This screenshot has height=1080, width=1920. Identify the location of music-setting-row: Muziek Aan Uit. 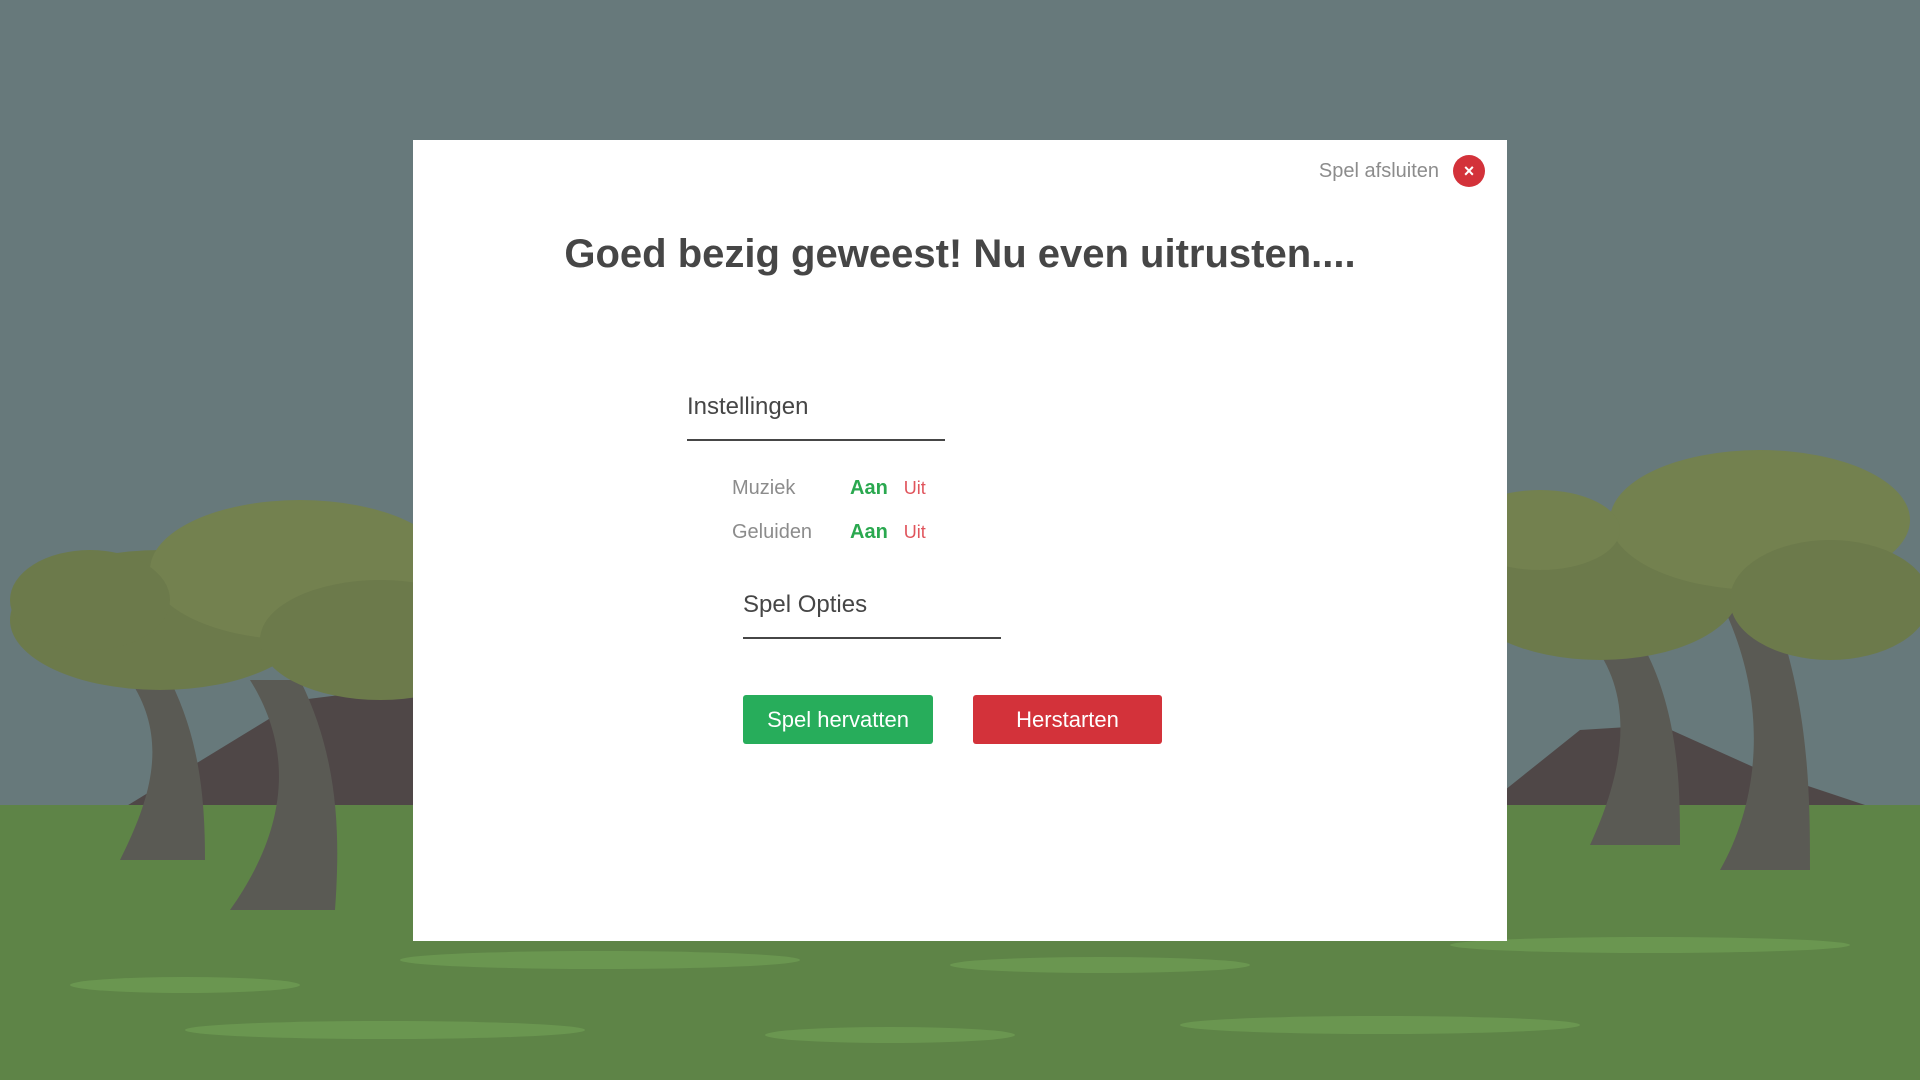
(829, 488).